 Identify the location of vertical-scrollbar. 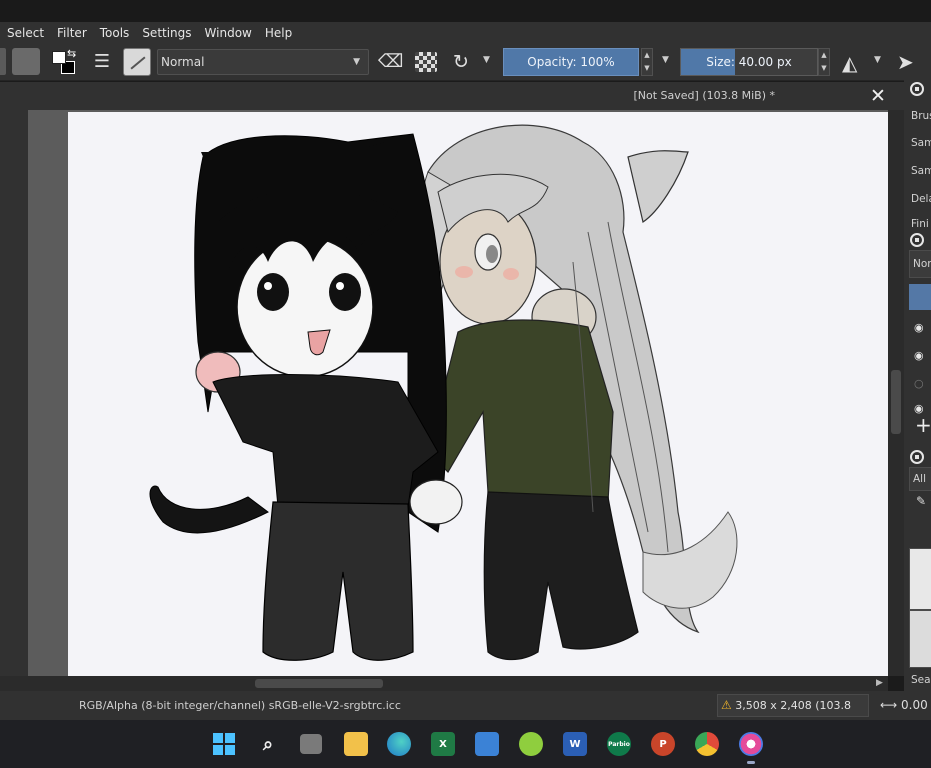
(896, 393).